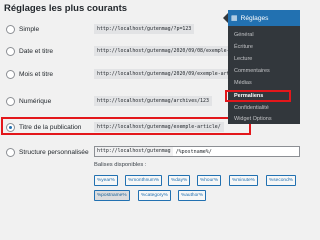 This screenshot has width=320, height=240. I want to click on structure-prefix: http://localhost/gutenmag, so click(134, 151).